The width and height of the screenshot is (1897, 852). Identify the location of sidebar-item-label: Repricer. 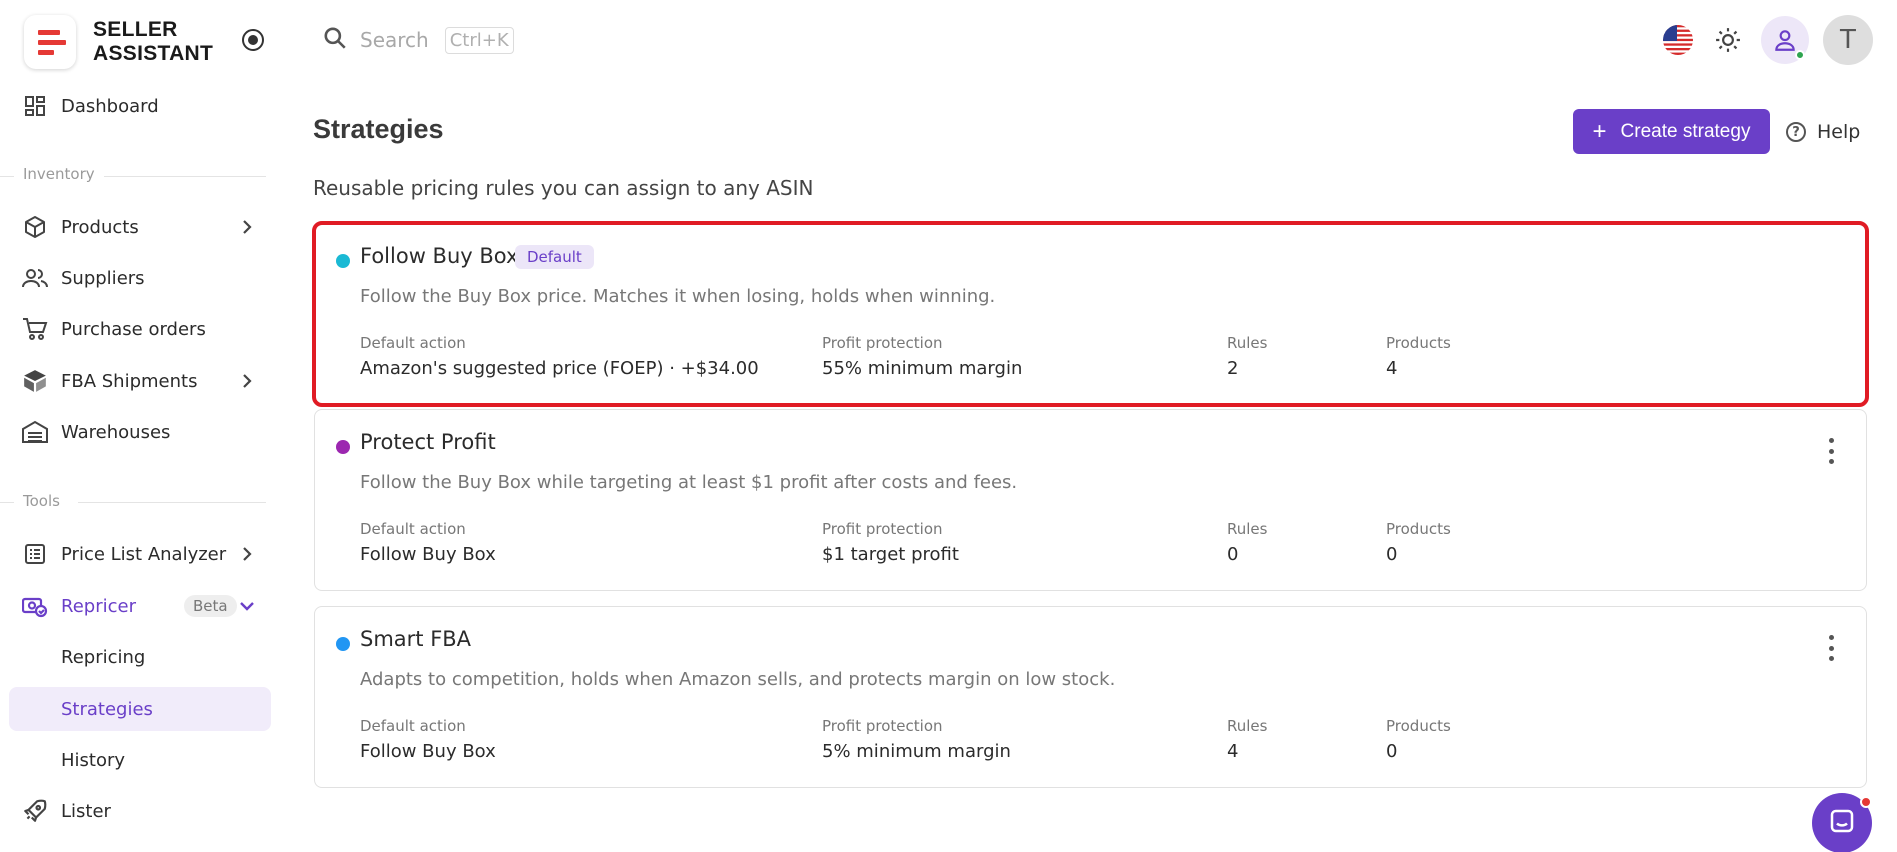
(98, 606).